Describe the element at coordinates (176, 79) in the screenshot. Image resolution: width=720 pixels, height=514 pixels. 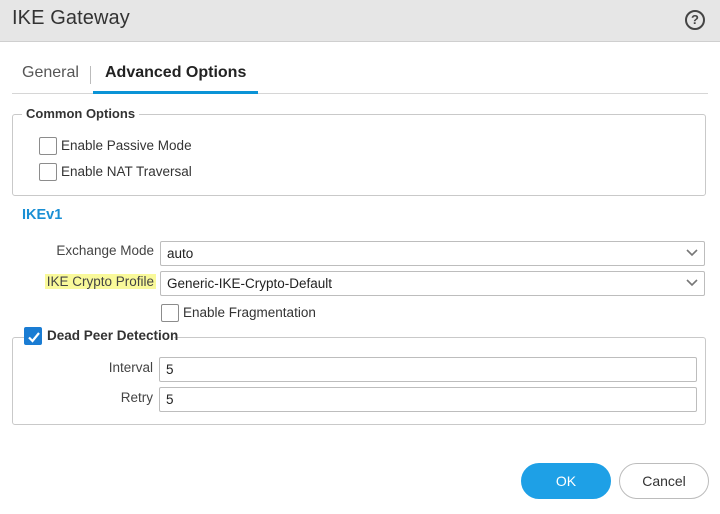
I see `tab-advanced-options: Advanced Options` at that location.